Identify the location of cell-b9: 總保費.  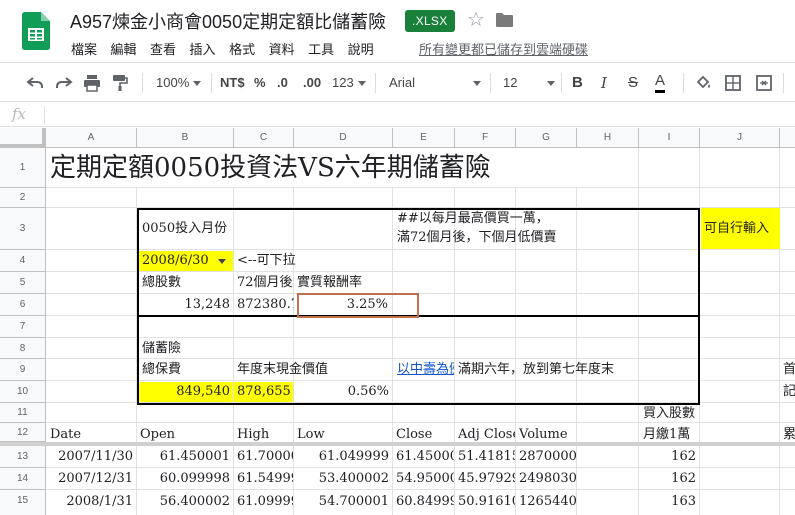
(186, 370).